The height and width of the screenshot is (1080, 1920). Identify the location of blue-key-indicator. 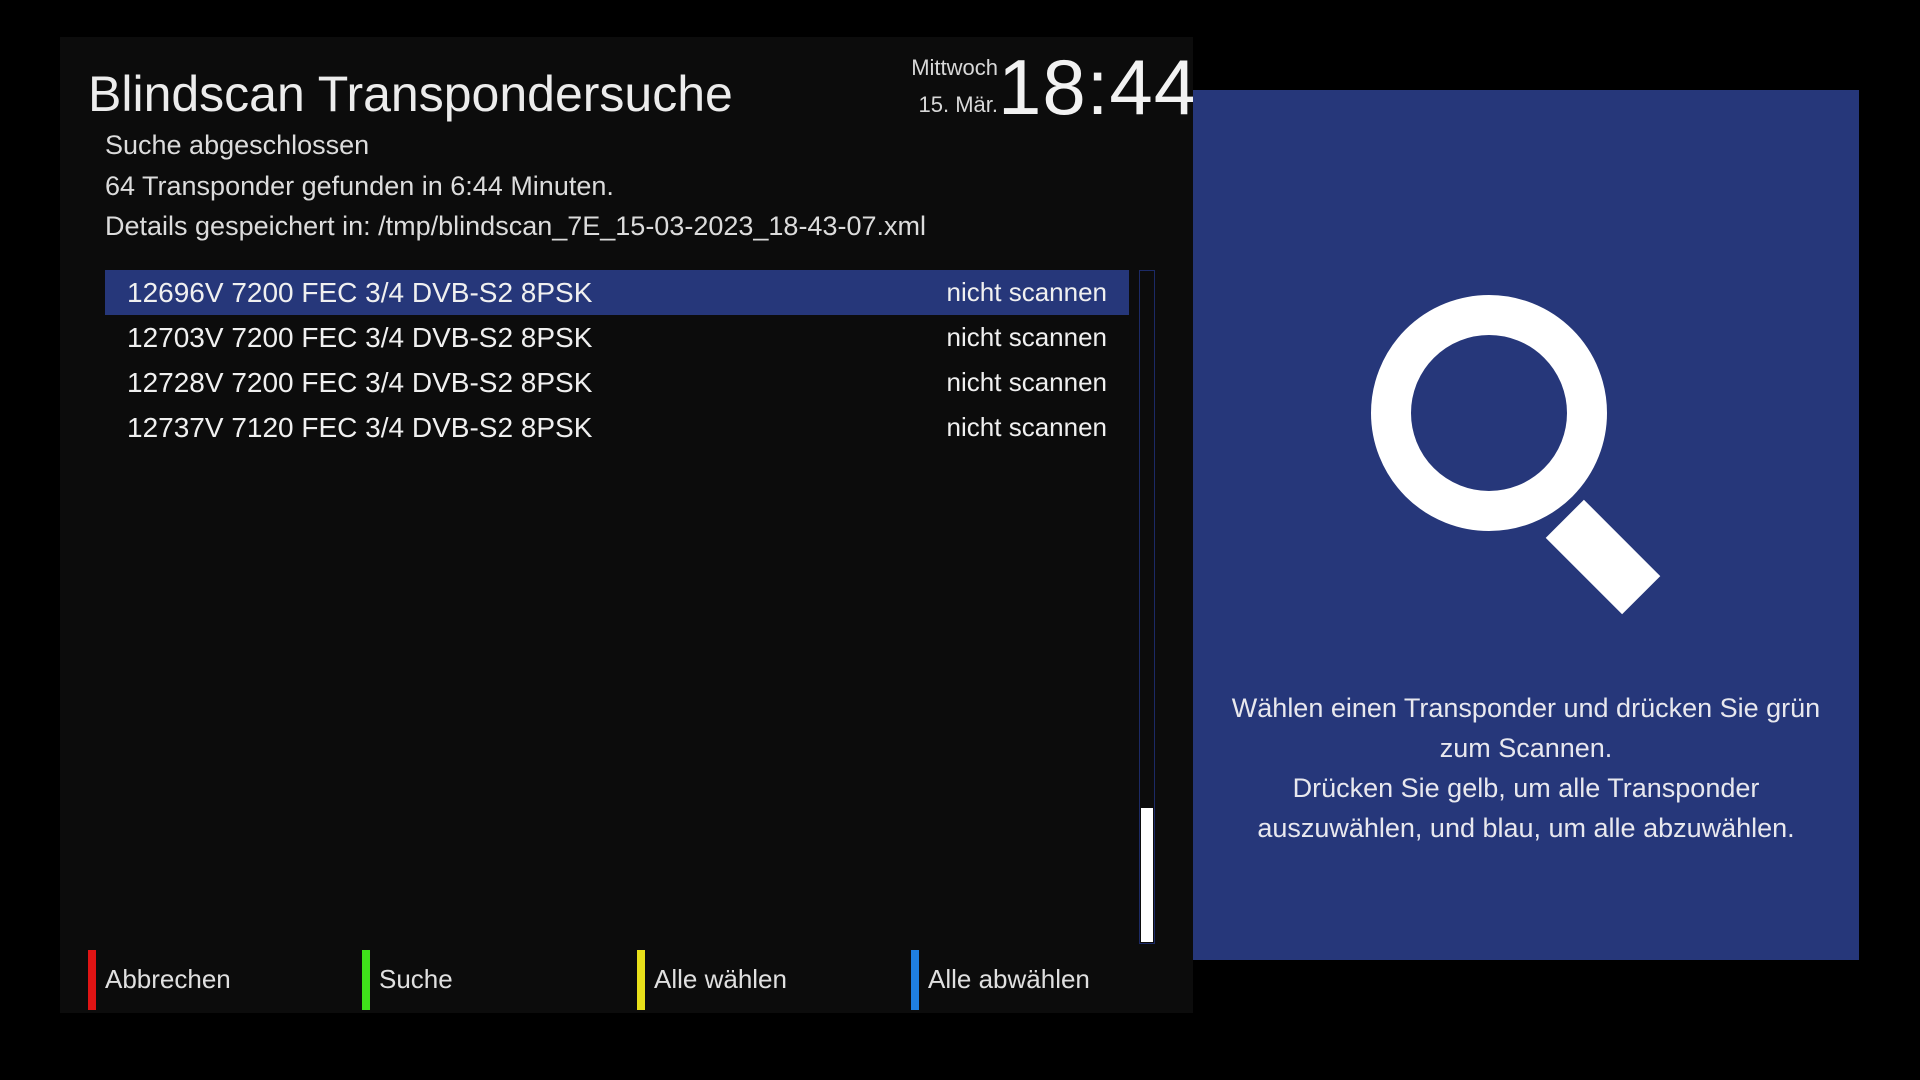
(915, 980).